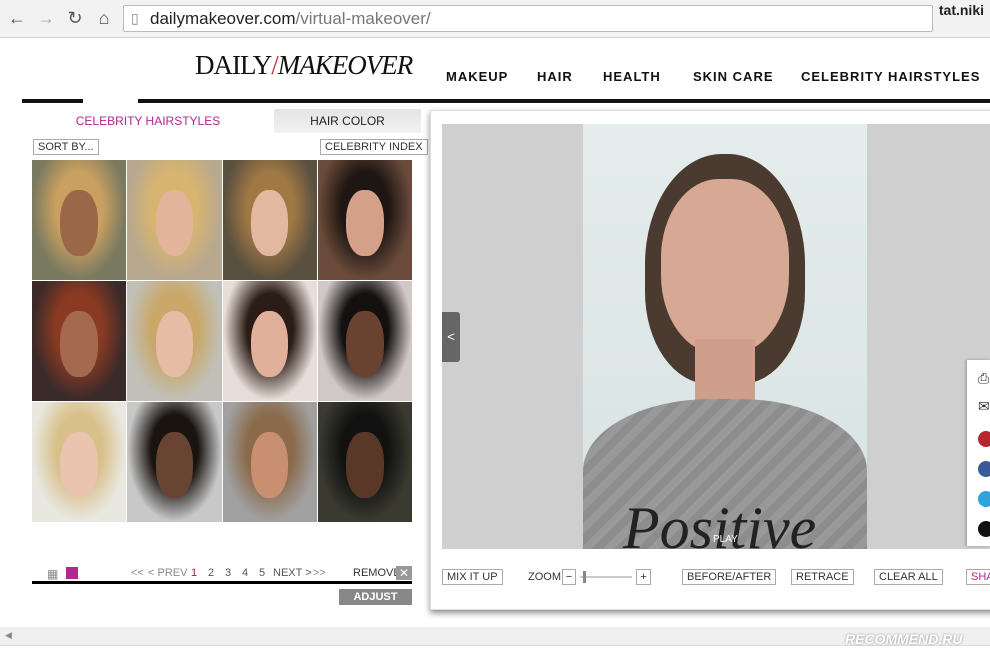 Image resolution: width=990 pixels, height=661 pixels. I want to click on twitter-icon, so click(984, 499).